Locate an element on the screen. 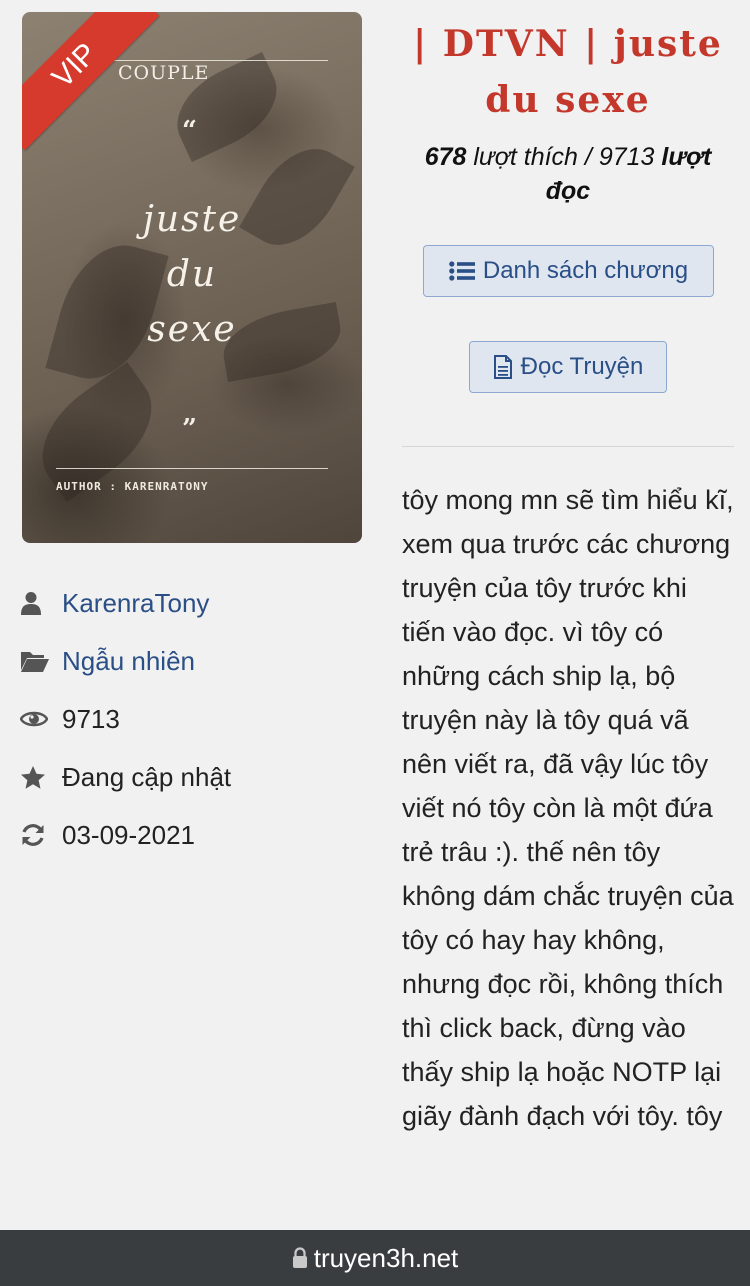 The image size is (750, 1286). list-icon is located at coordinates (462, 271).